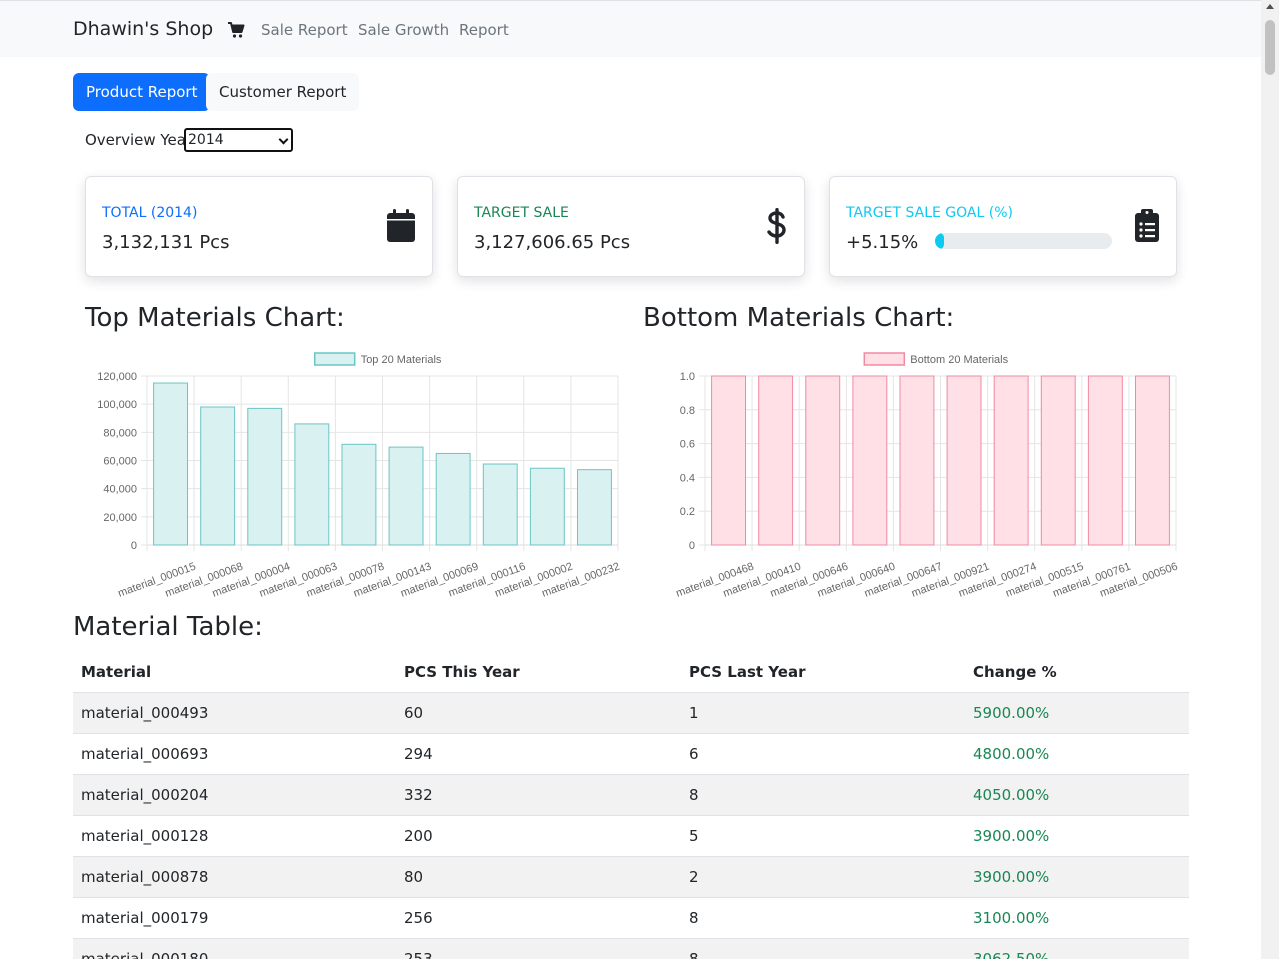  Describe the element at coordinates (687, 377) in the screenshot. I see `y-tick-label: 1.0` at that location.